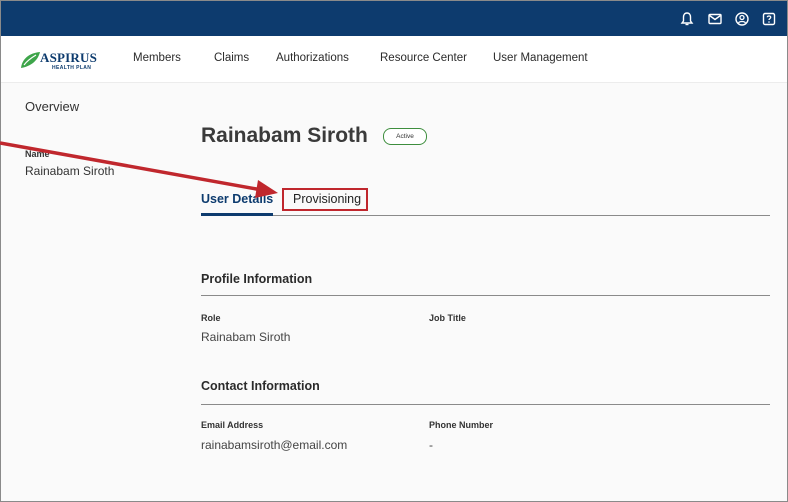 The width and height of the screenshot is (788, 502). I want to click on tab-user-details: User Details, so click(237, 199).